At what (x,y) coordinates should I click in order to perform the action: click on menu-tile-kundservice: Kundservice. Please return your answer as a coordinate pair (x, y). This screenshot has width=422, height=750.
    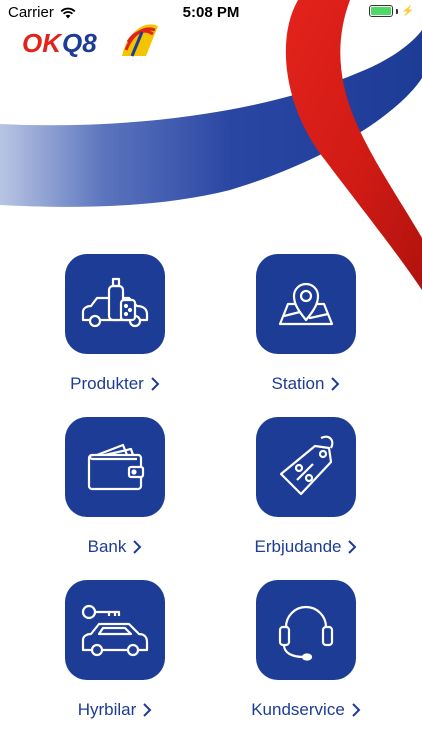
    Looking at the image, I should click on (306, 650).